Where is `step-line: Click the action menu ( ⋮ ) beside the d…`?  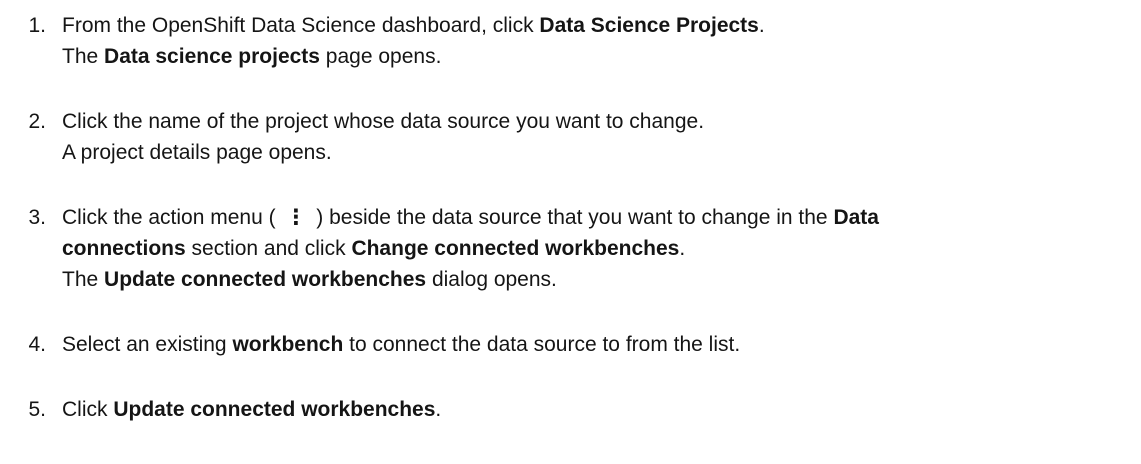
step-line: Click the action menu ( ⋮ ) beside the d… is located at coordinates (601, 217).